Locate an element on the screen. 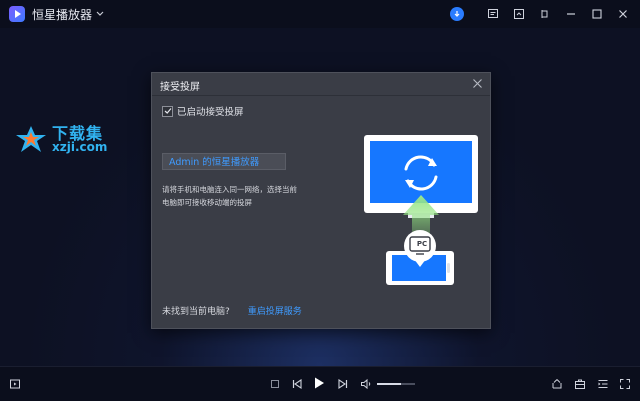  stop-icon is located at coordinates (275, 384).